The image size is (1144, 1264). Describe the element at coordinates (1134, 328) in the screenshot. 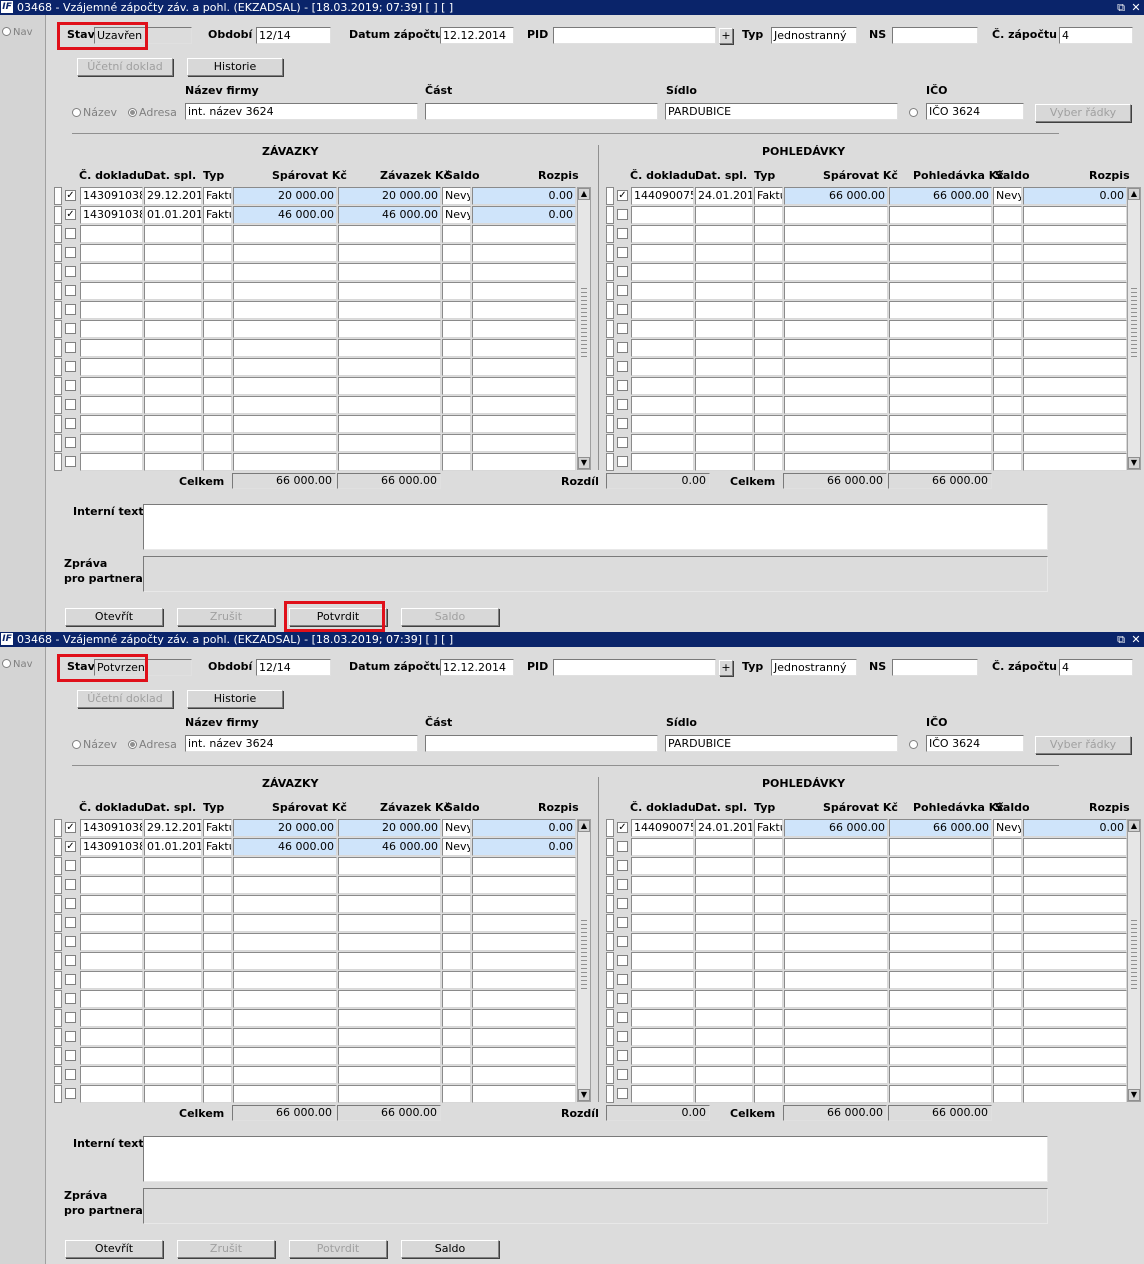

I see `pohledavky-scrollbar: ▲ ▼` at that location.